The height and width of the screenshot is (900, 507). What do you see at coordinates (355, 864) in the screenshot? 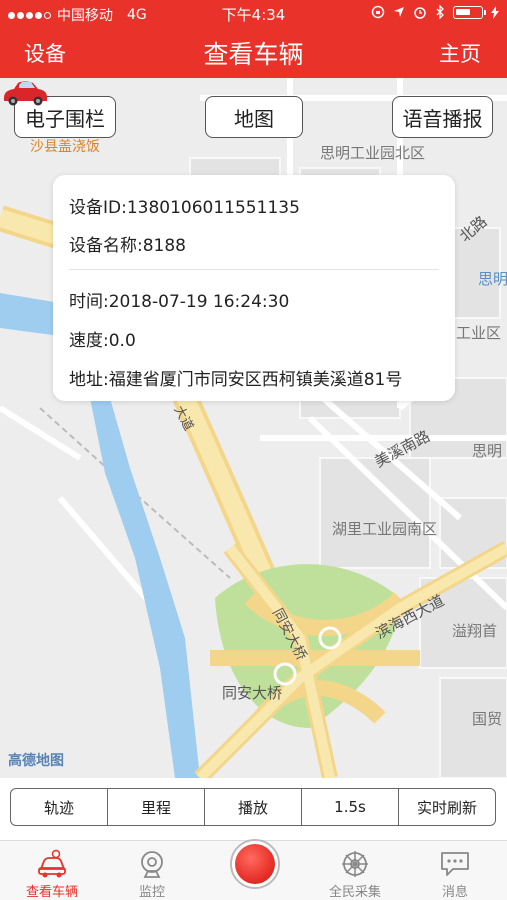
I see `helm-wheel-tab-icon` at bounding box center [355, 864].